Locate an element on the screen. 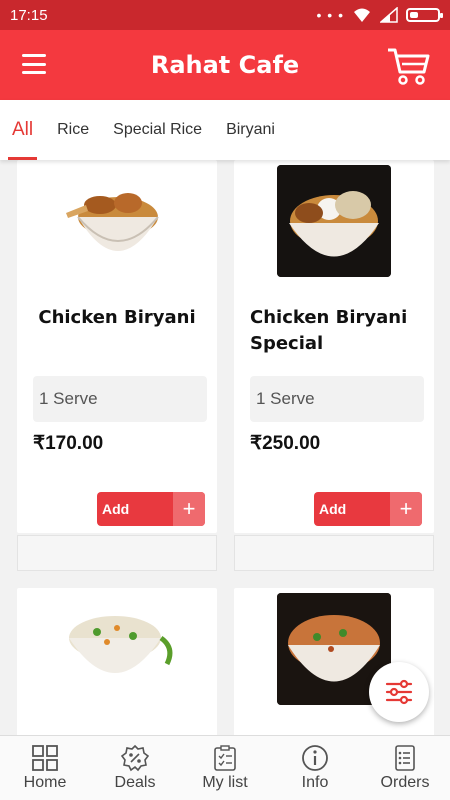  menu-icon is located at coordinates (34, 64).